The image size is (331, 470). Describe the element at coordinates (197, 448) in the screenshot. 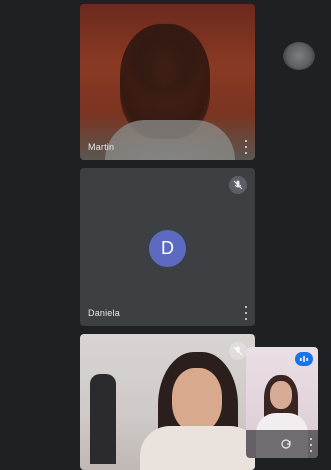

I see `participant-body` at that location.